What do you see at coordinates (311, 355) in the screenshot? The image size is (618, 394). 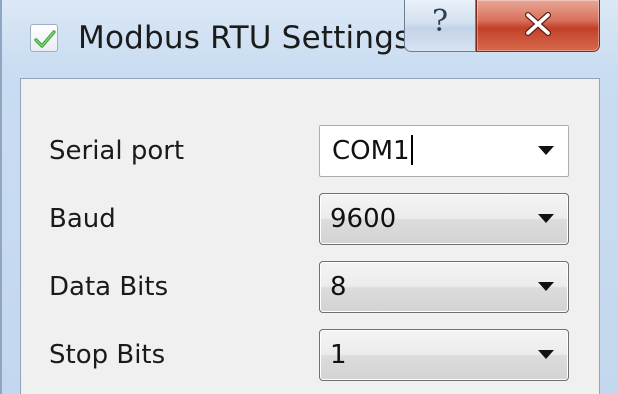 I see `stop-bits-row: Stop Bits 1` at bounding box center [311, 355].